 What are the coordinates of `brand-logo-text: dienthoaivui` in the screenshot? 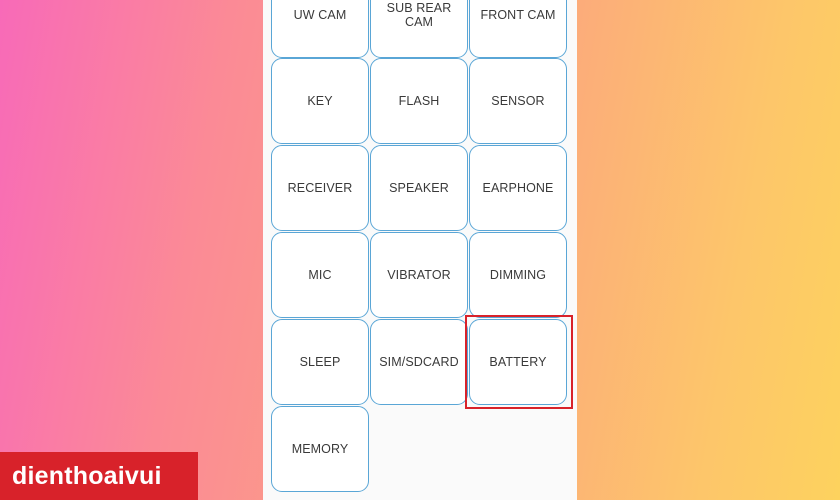 It's located at (87, 475).